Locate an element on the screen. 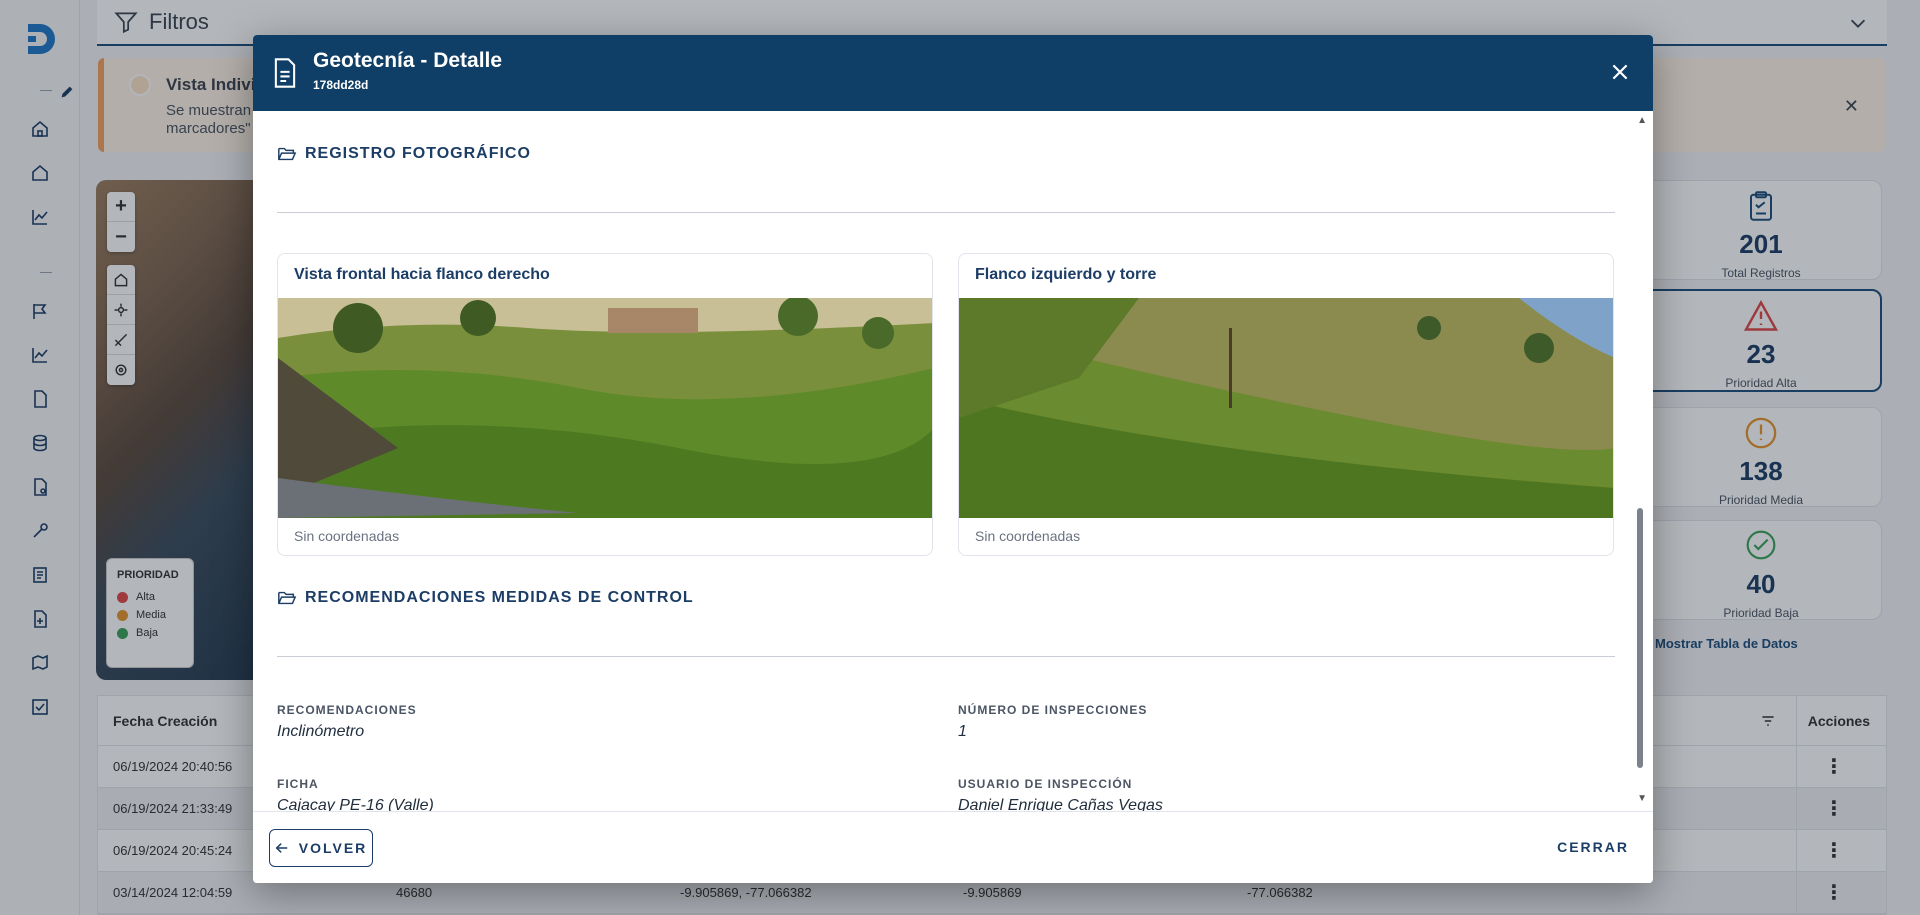  field-label-inspections: NÚMERO DE INSPECCIONES is located at coordinates (1053, 710).